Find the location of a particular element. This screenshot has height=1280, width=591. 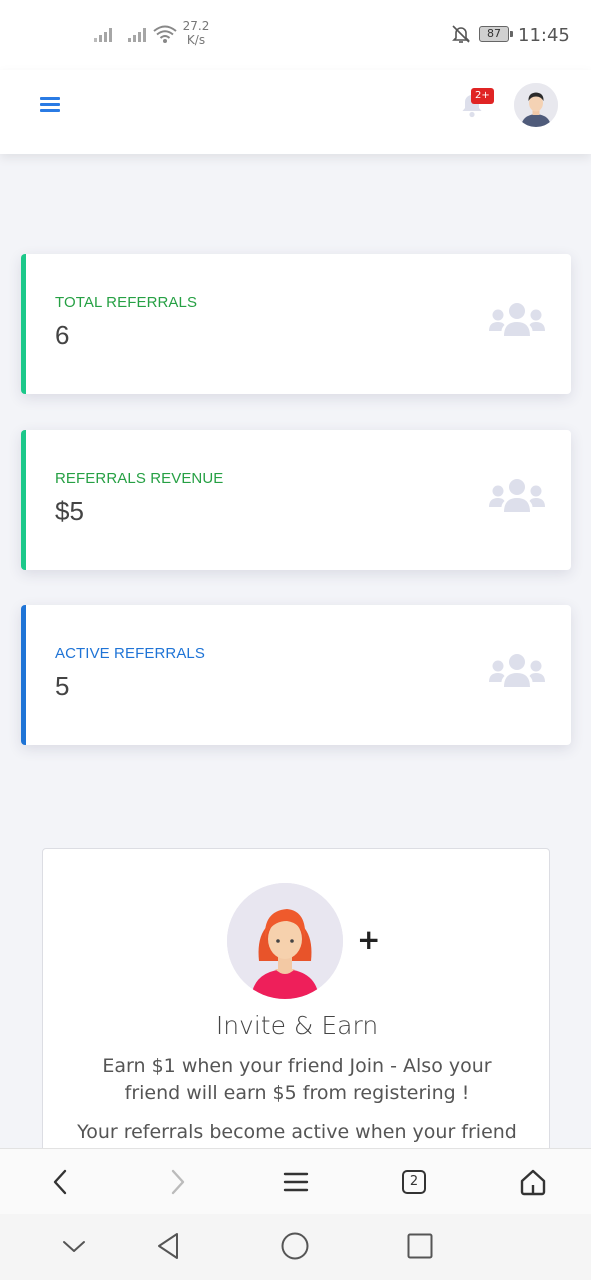

network-speed: 27.2 K/s is located at coordinates (196, 33).